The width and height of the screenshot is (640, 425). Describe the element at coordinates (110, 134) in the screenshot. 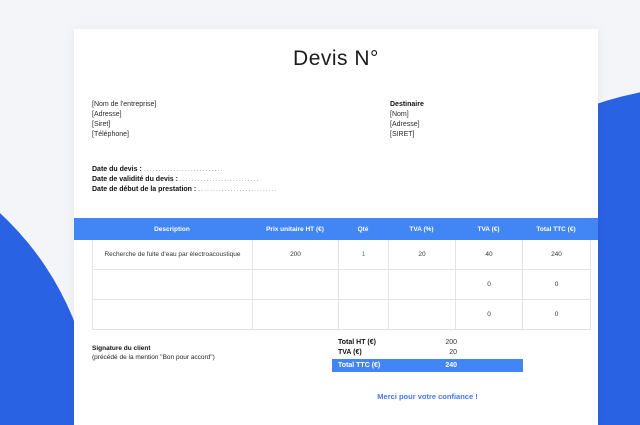

I see `company-phone: [Téléphone]` at that location.